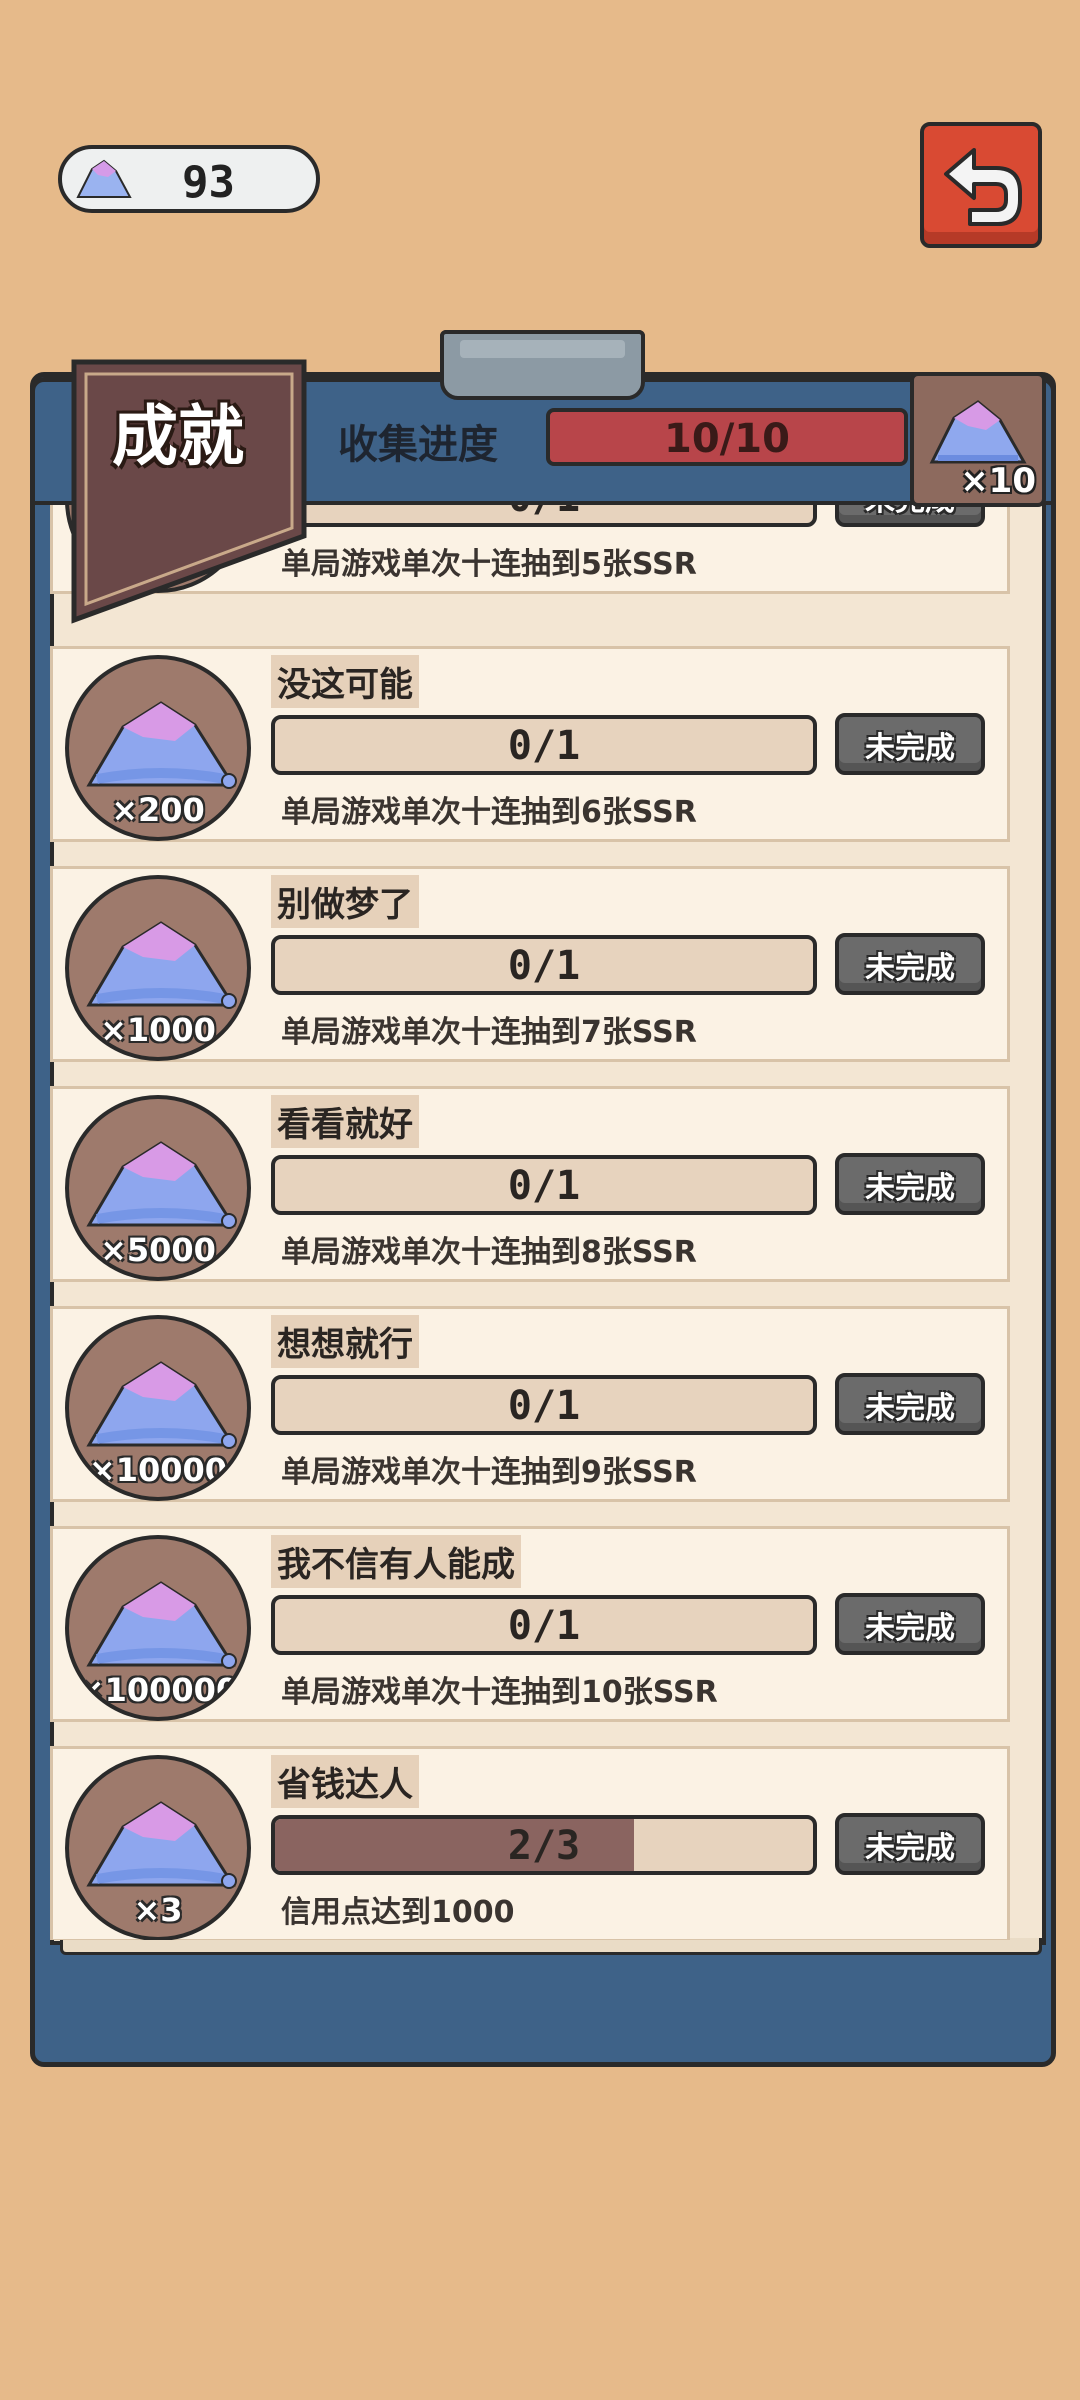  Describe the element at coordinates (499, 1692) in the screenshot. I see `achievement-description: 单局游戏单次十连抽到10张SSR` at that location.